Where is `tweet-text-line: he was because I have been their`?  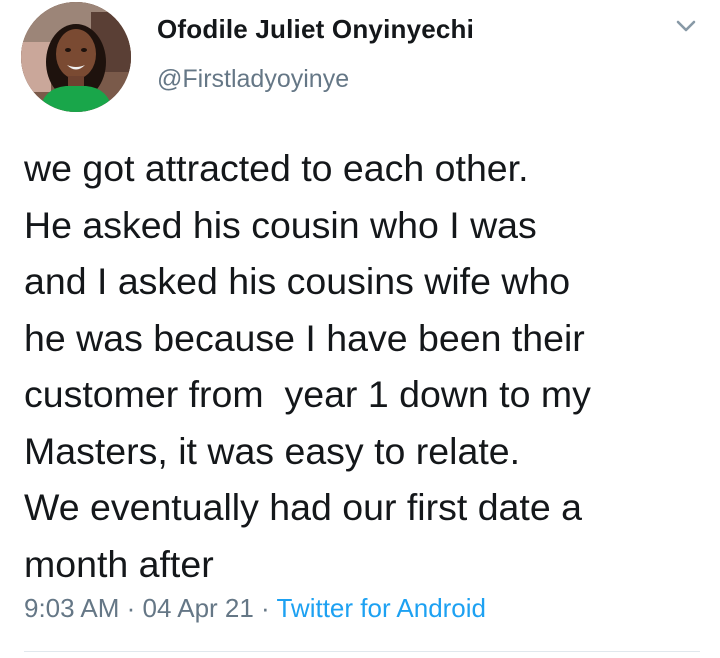
tweet-text-line: he was because I have been their is located at coordinates (304, 337).